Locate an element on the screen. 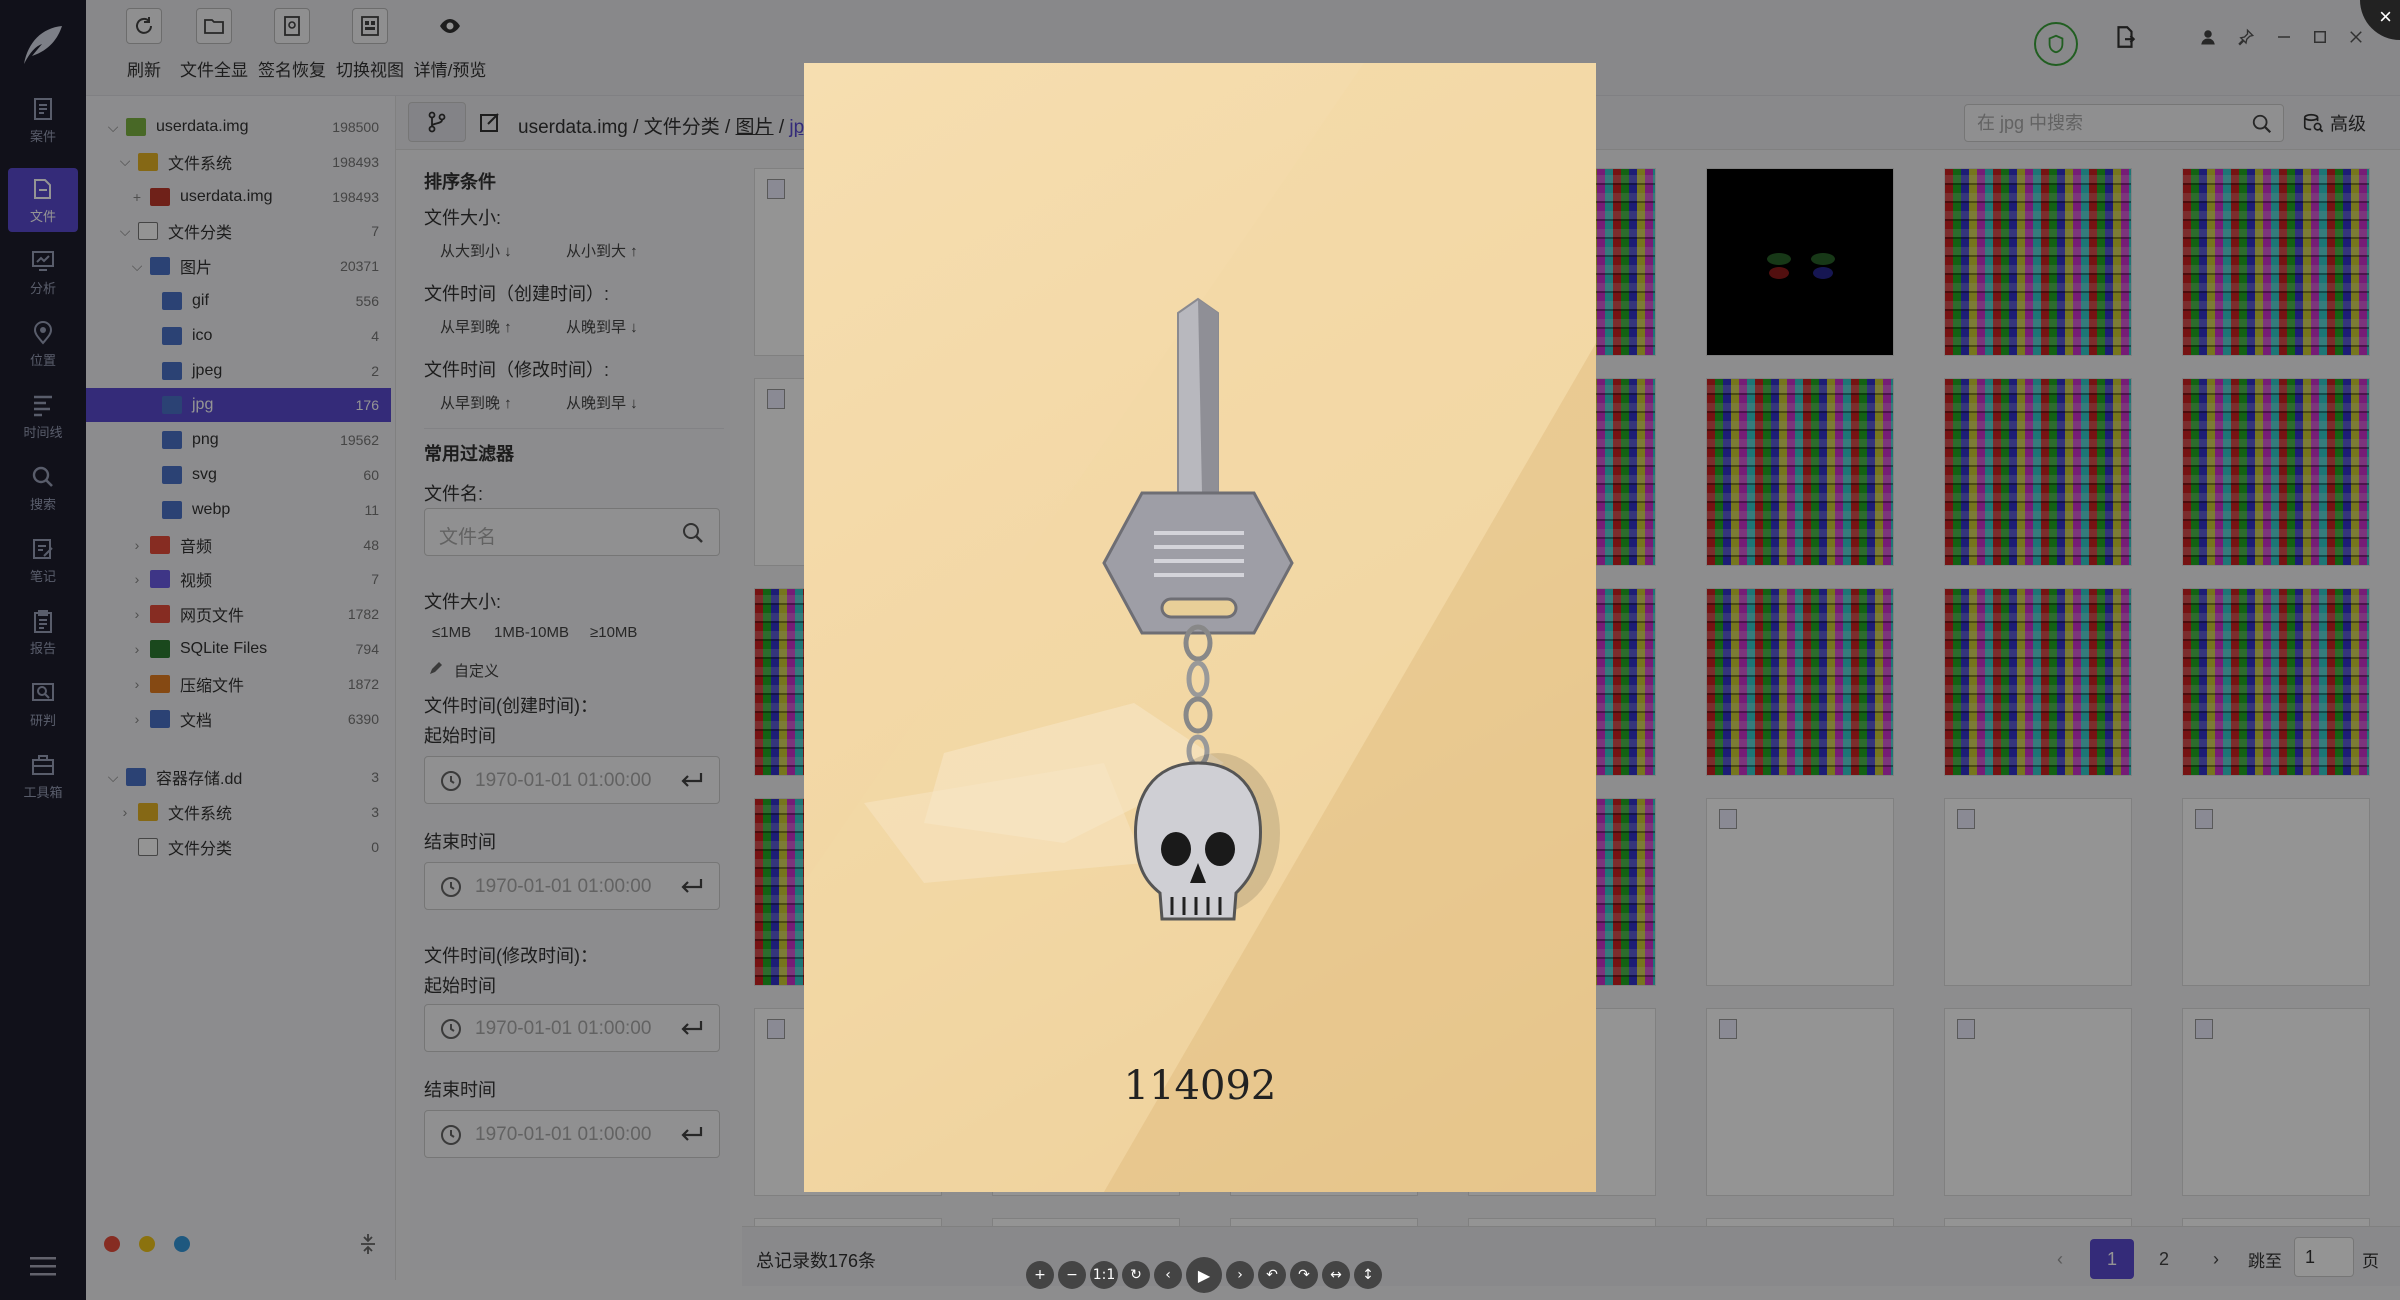 This screenshot has height=1300, width=2400. viewer-control-button: ↻ is located at coordinates (1136, 1275).